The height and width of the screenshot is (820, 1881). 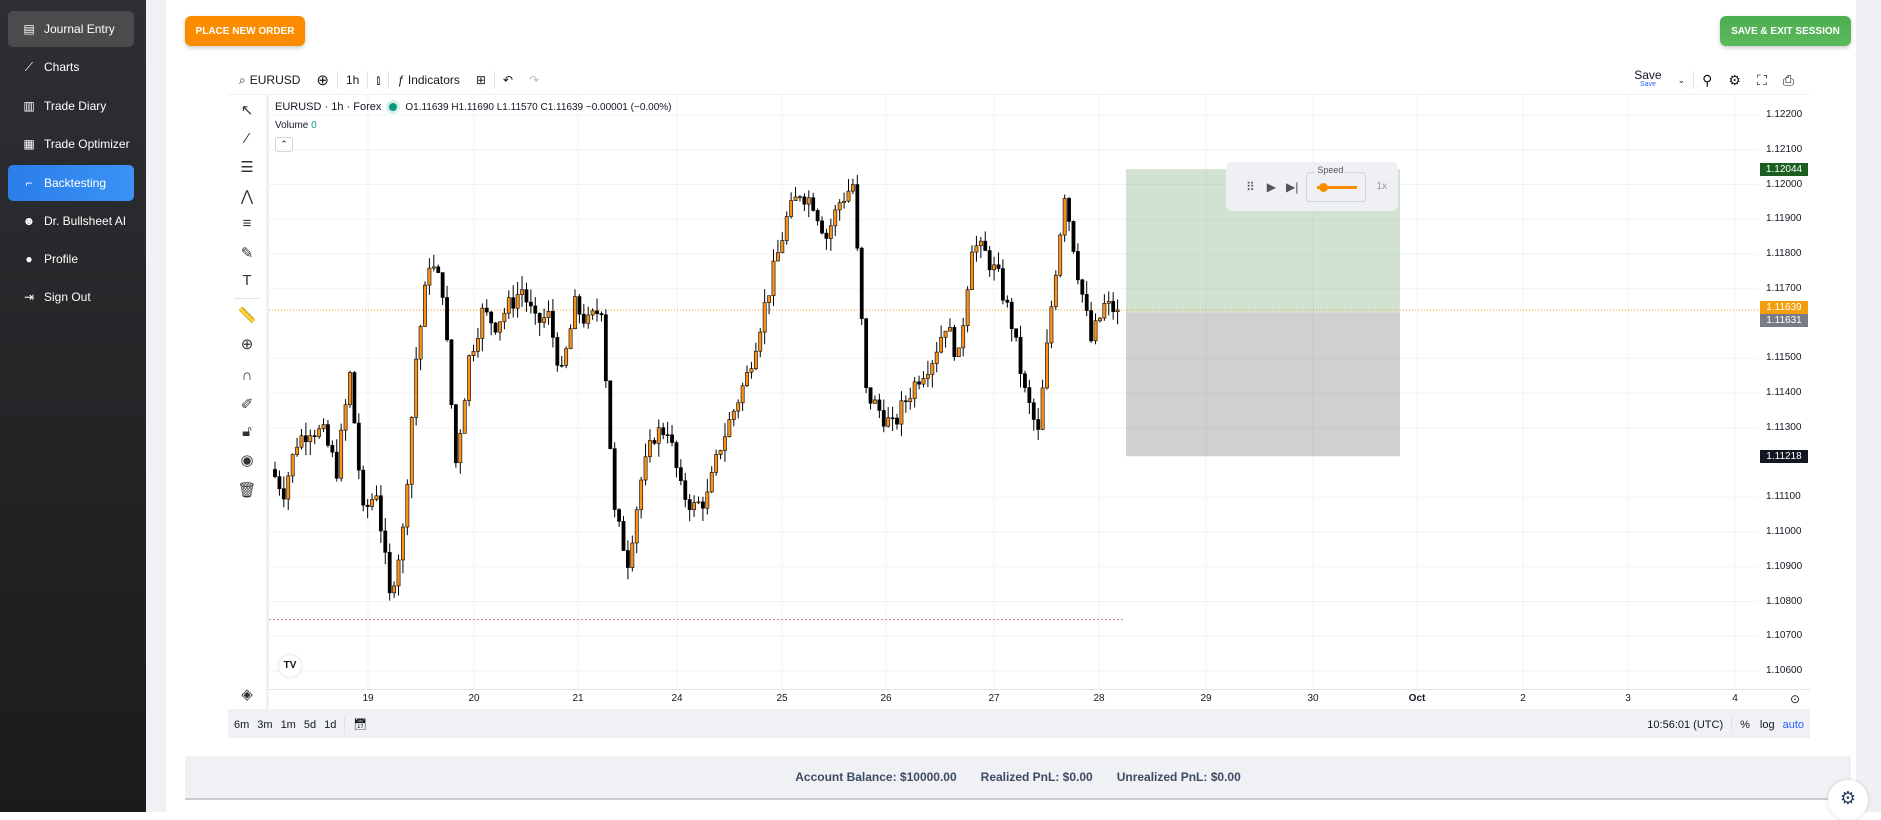 What do you see at coordinates (1271, 187) in the screenshot?
I see `play-icon: ▶` at bounding box center [1271, 187].